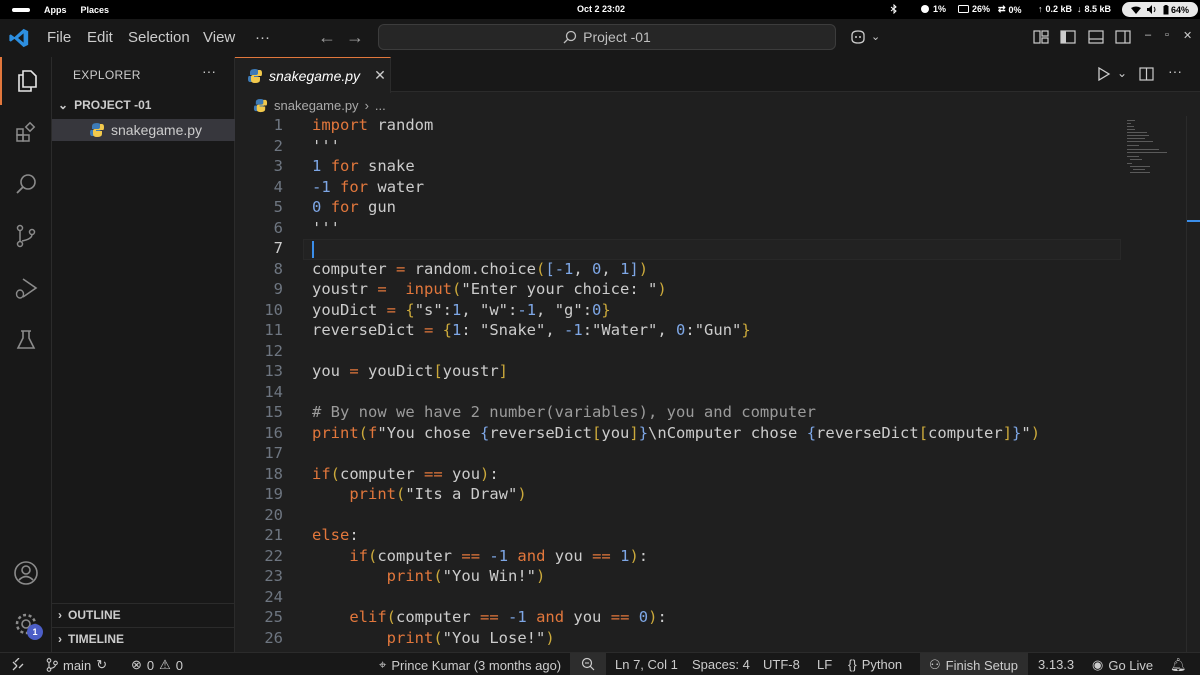 Image resolution: width=1200 pixels, height=675 pixels. Describe the element at coordinates (273, 391) in the screenshot. I see `line-number: 14` at that location.